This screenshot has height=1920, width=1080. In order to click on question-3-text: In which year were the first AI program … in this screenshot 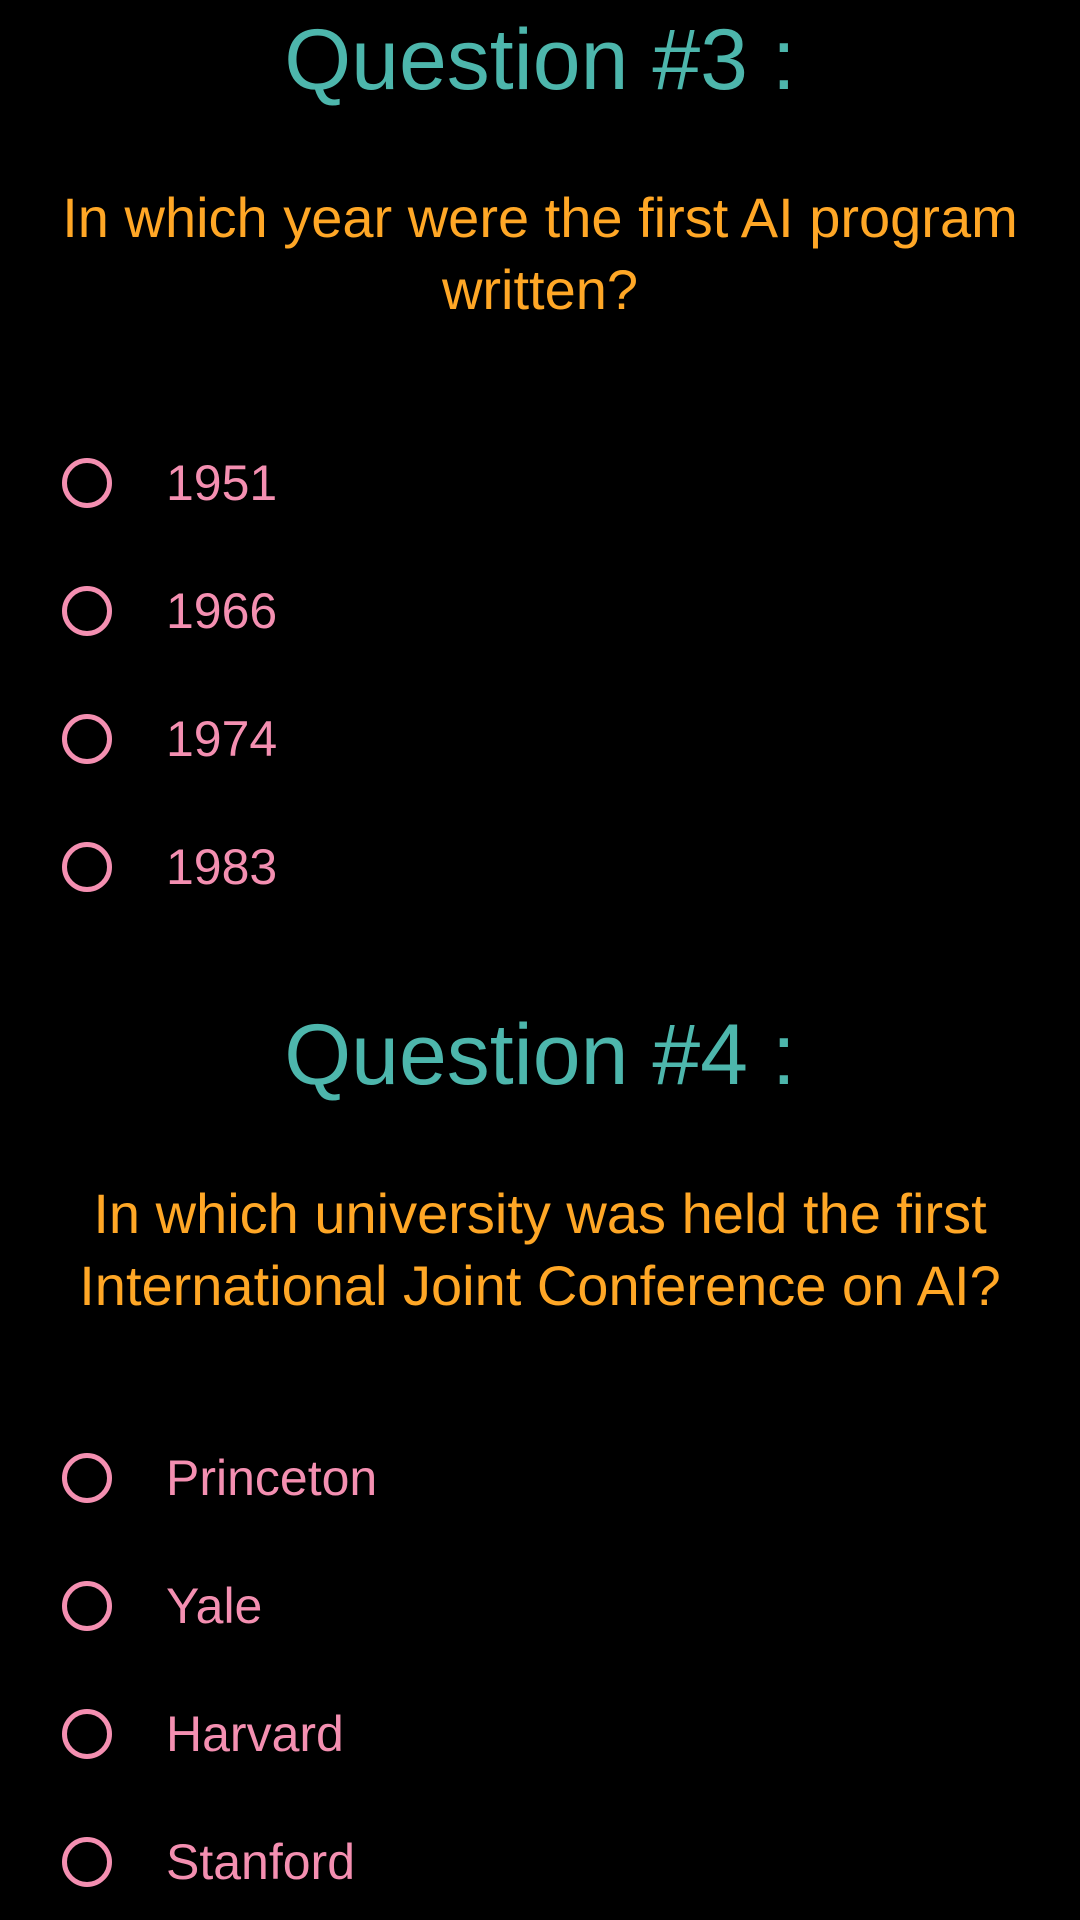, I will do `click(540, 253)`.